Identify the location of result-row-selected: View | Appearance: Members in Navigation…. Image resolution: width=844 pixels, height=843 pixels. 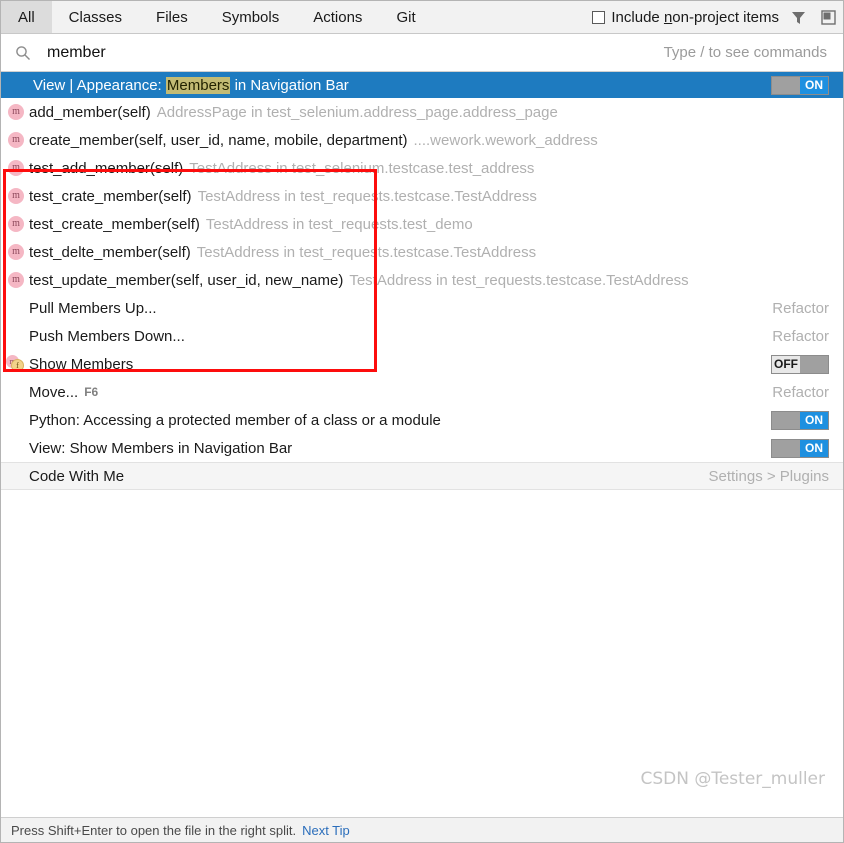
(422, 85).